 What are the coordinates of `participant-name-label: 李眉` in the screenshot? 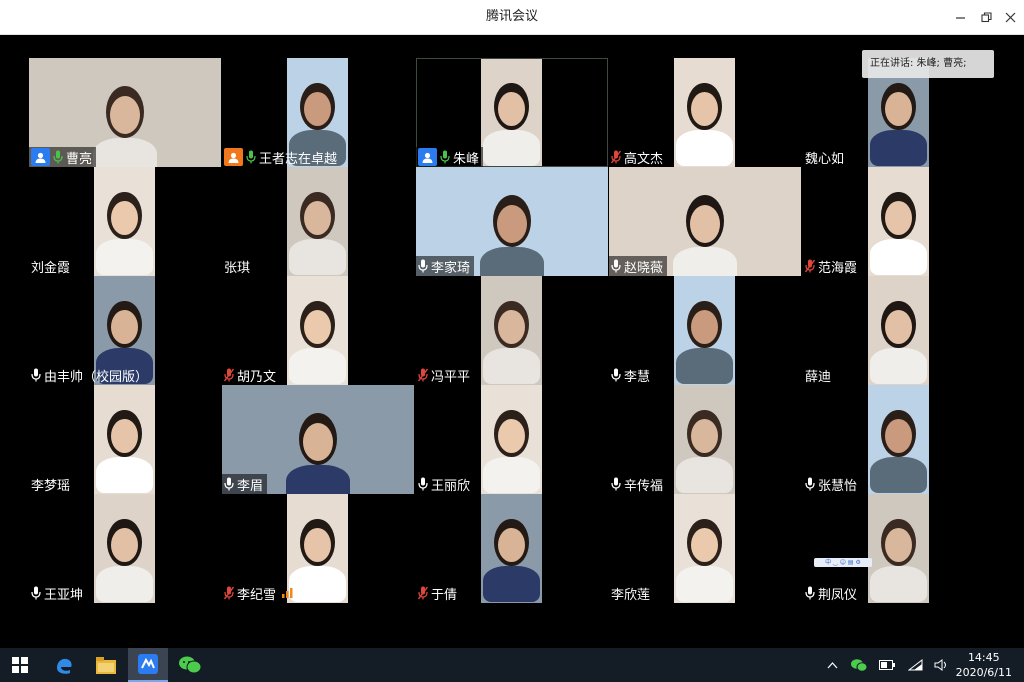 It's located at (245, 484).